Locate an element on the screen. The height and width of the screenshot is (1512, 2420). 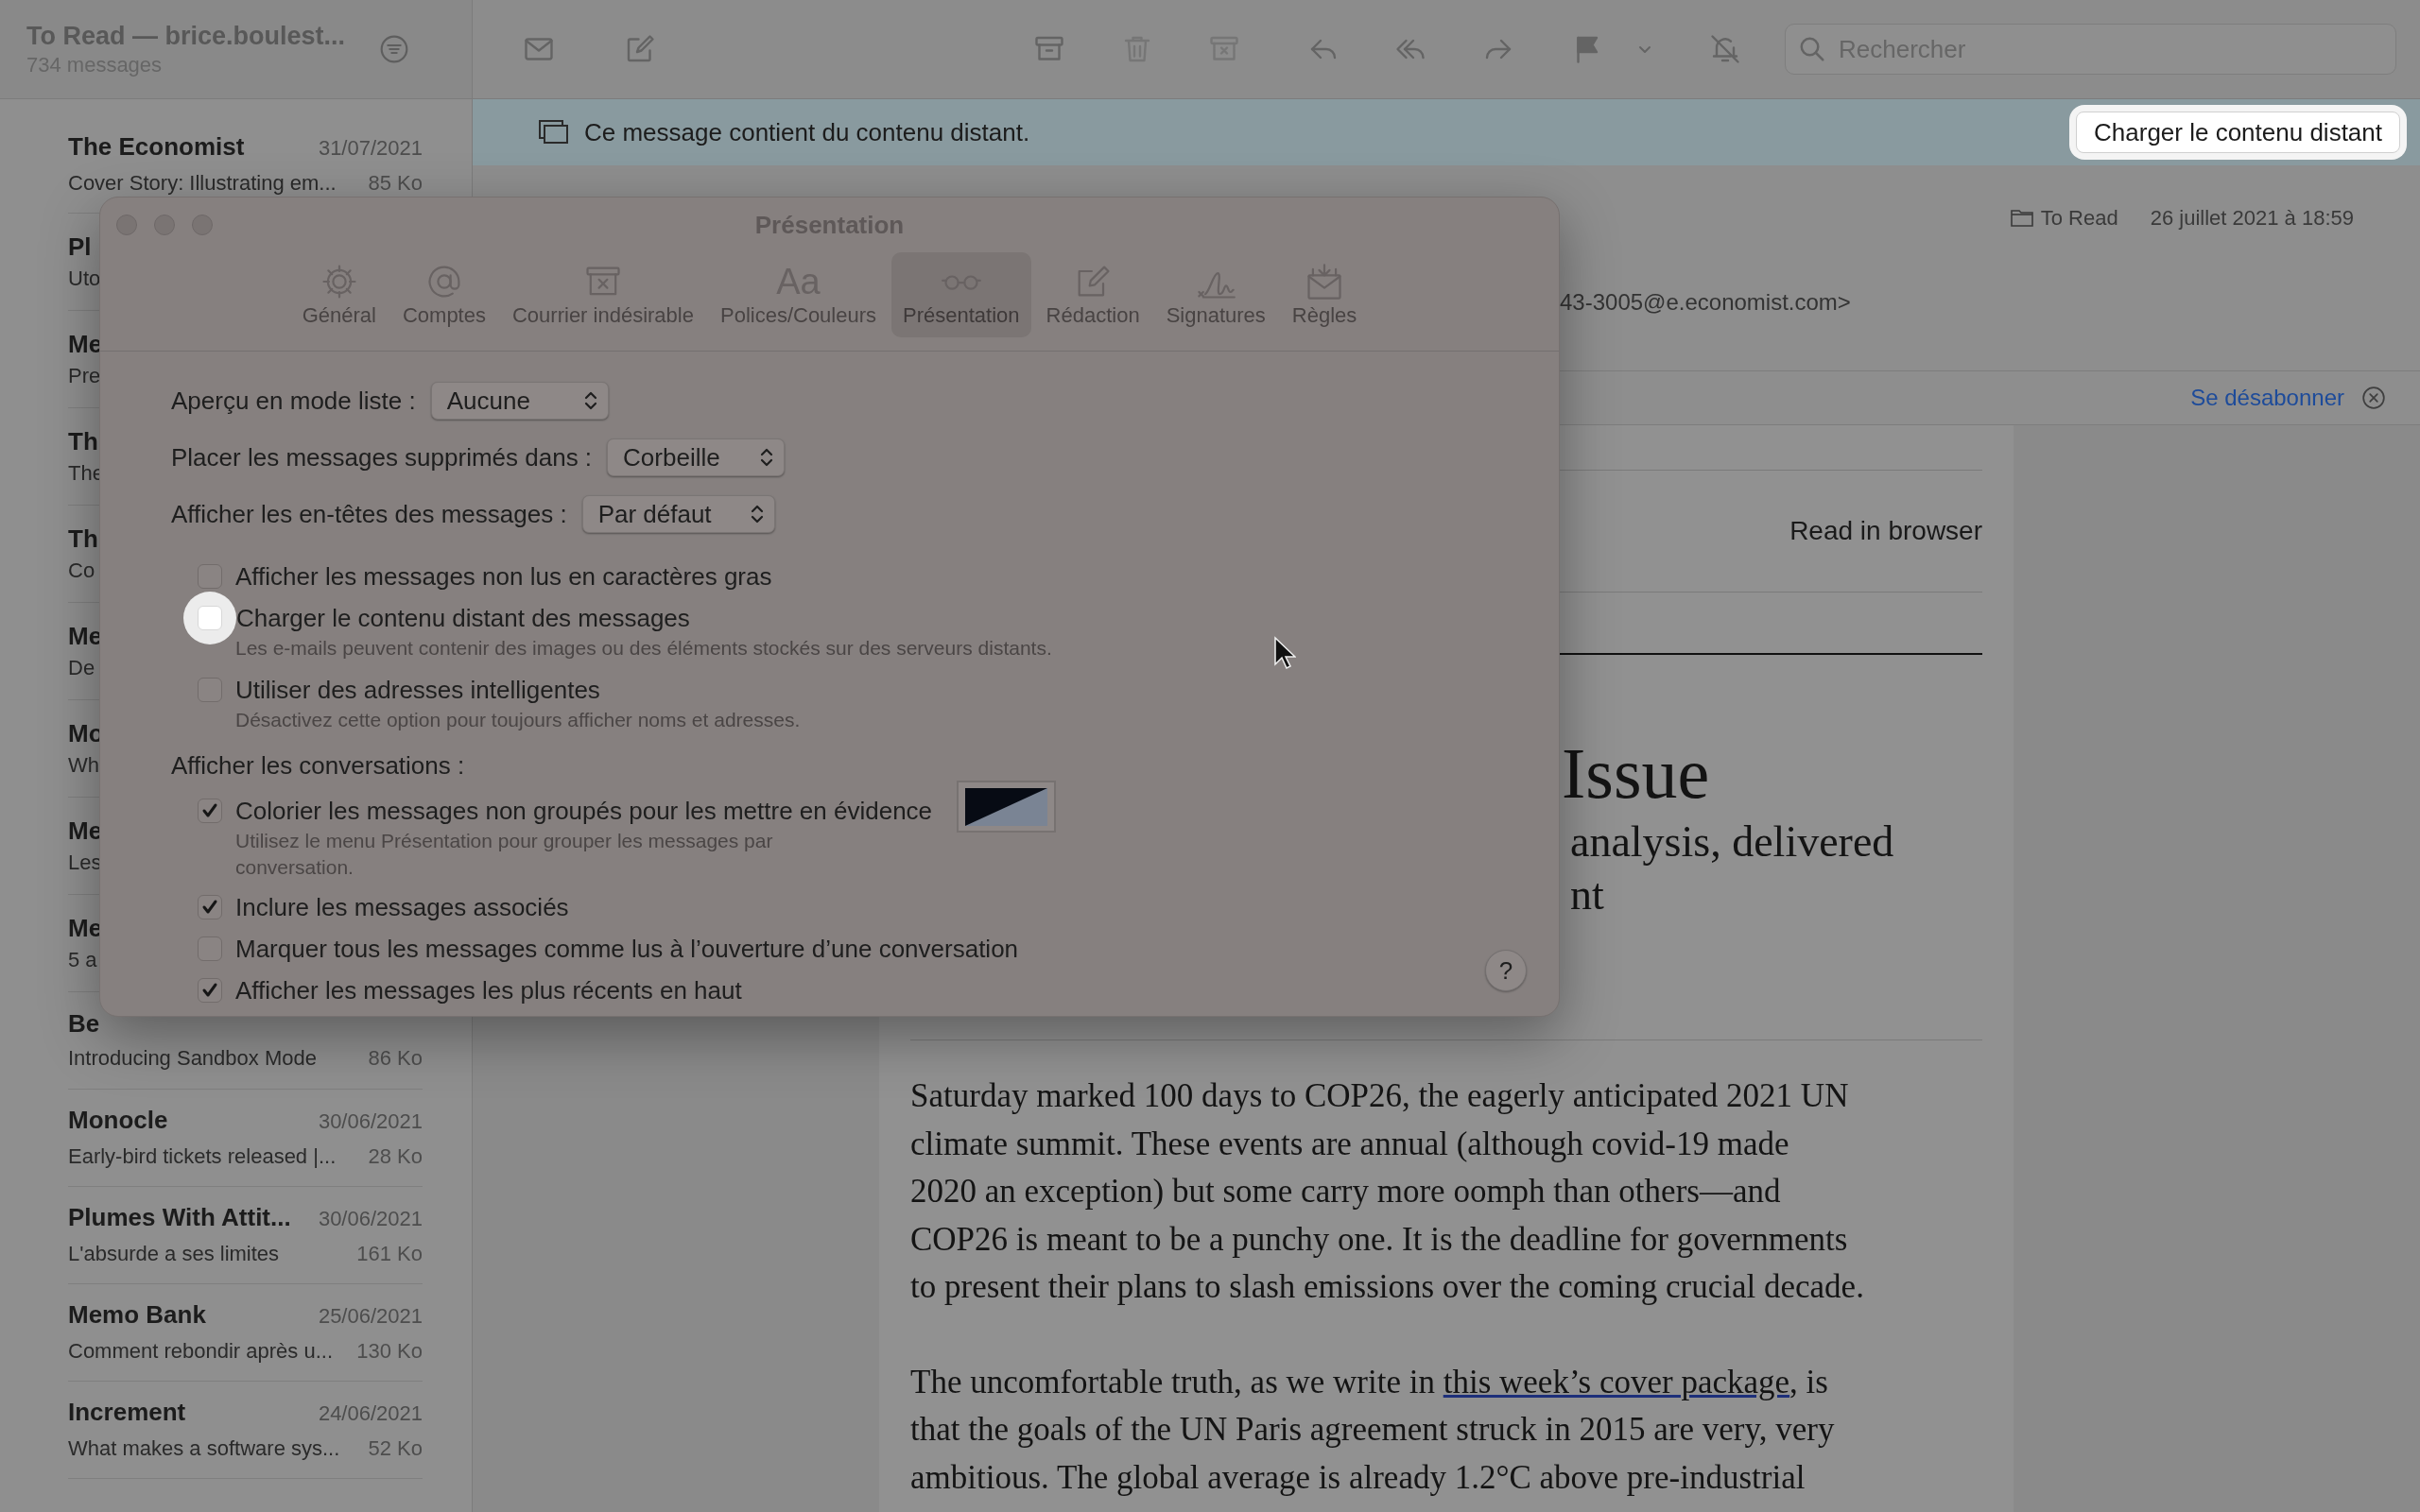
message-item: Memo Bank 25/06/2021 Comment rebondir après u... 130 Ko is located at coordinates (245, 1333).